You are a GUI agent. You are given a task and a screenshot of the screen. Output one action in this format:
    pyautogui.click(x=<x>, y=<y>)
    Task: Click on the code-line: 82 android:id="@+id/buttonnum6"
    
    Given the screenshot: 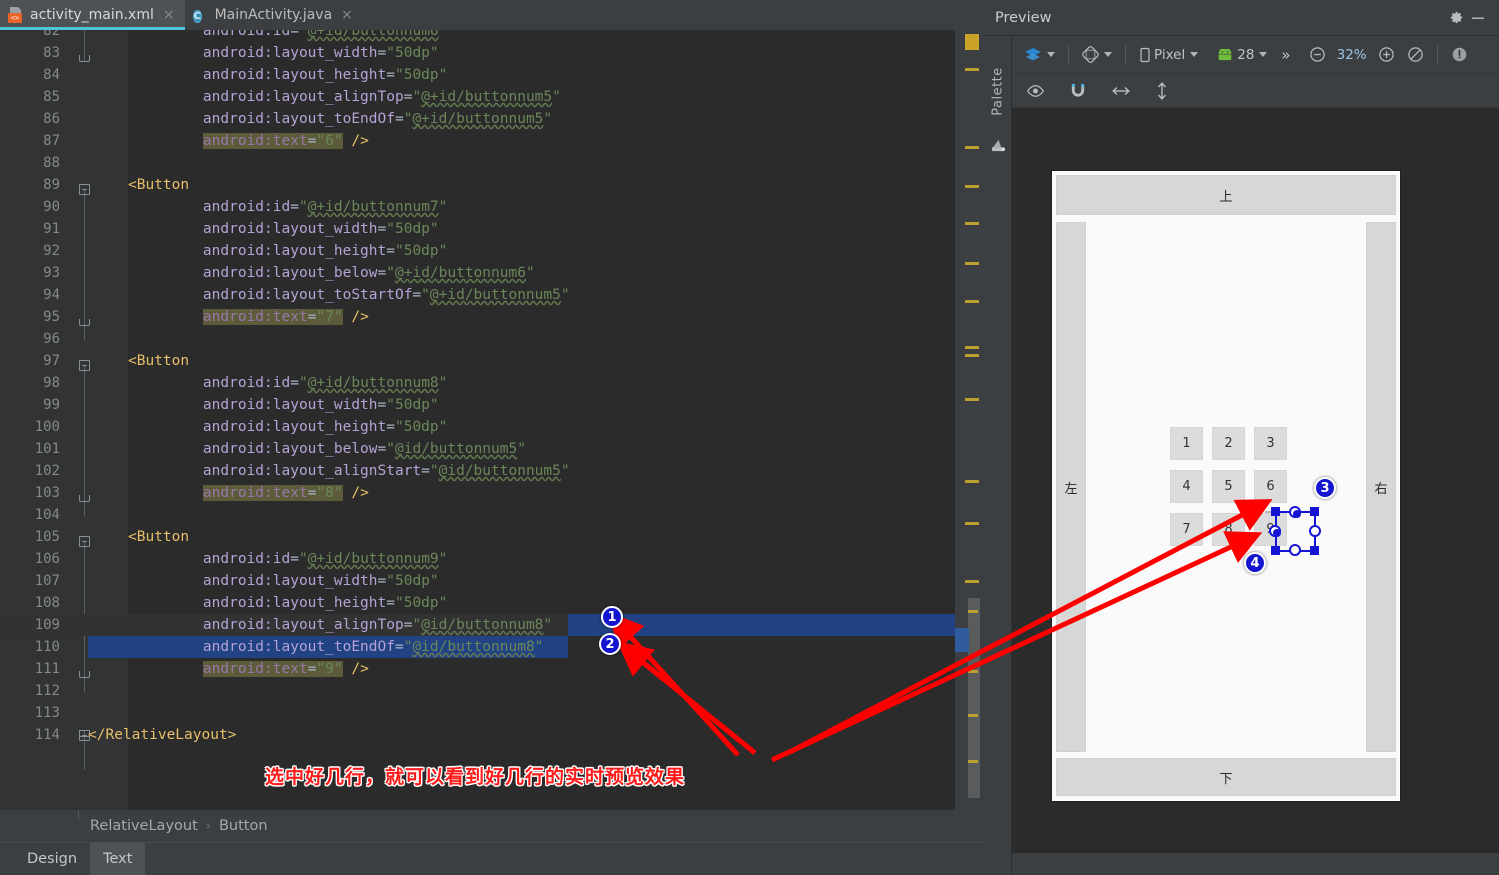 What is the action you would take?
    pyautogui.click(x=492, y=36)
    